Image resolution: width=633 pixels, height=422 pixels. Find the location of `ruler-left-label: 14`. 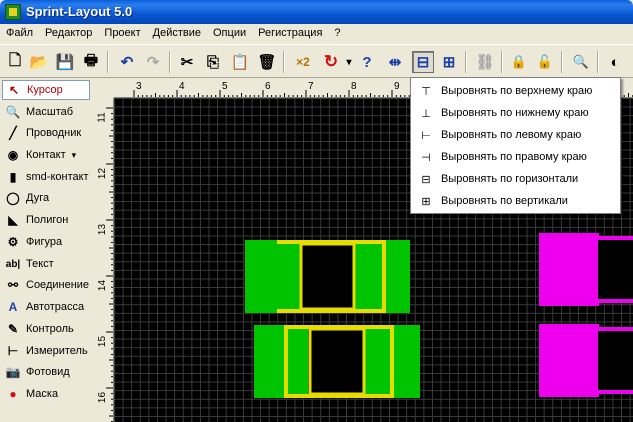

ruler-left-label: 14 is located at coordinates (103, 285).